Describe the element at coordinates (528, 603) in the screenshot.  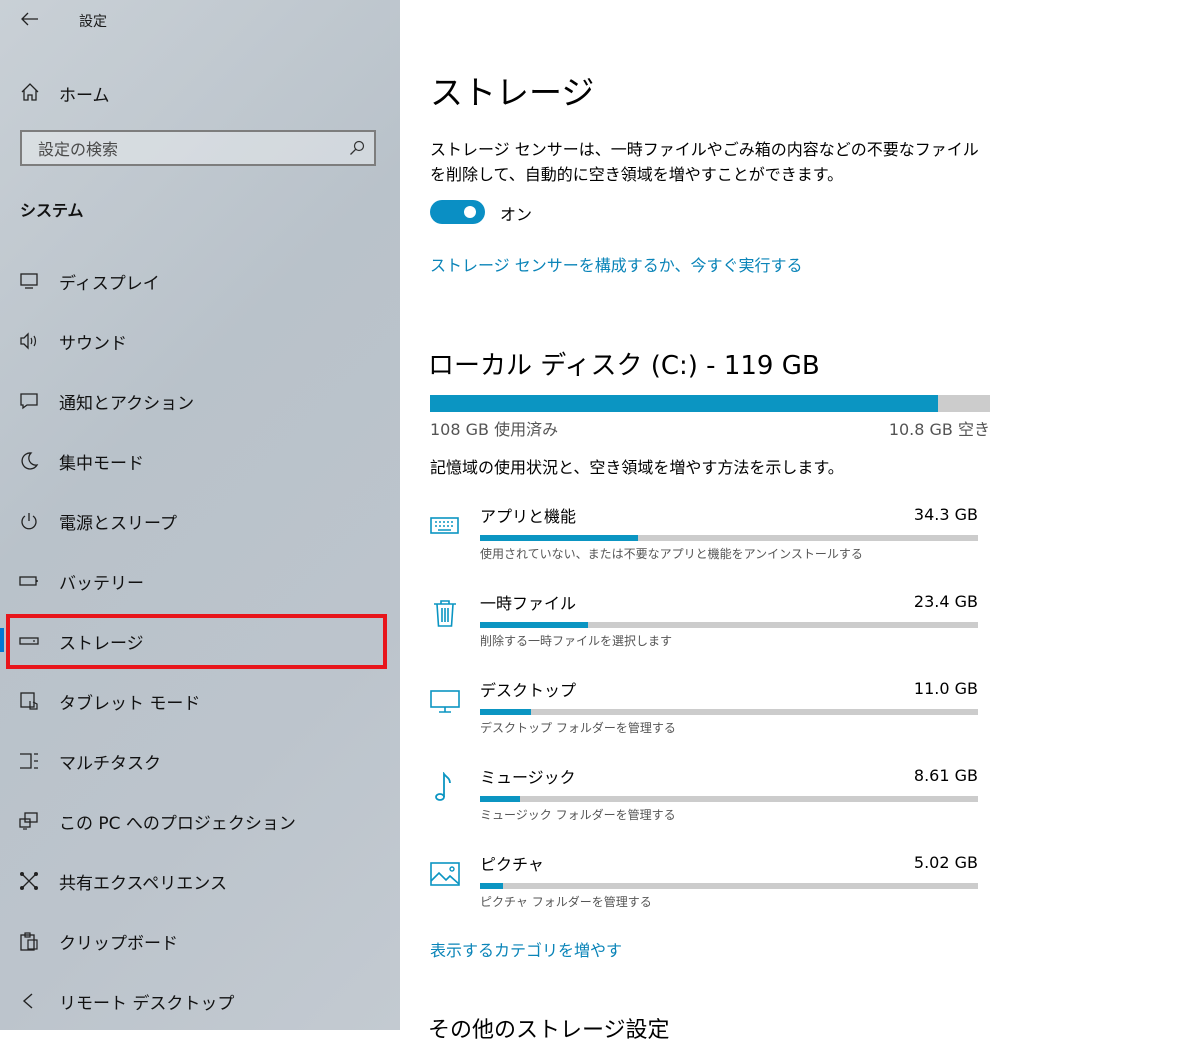
I see `category-name: 一時ファイル` at that location.